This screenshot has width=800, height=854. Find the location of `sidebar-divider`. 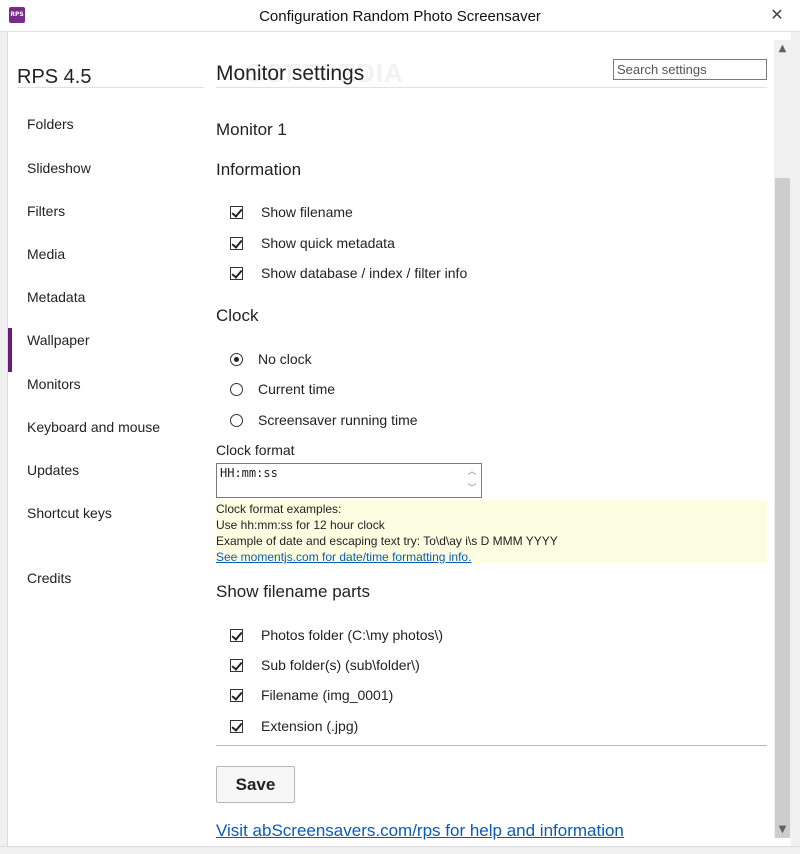

sidebar-divider is located at coordinates (110, 87).